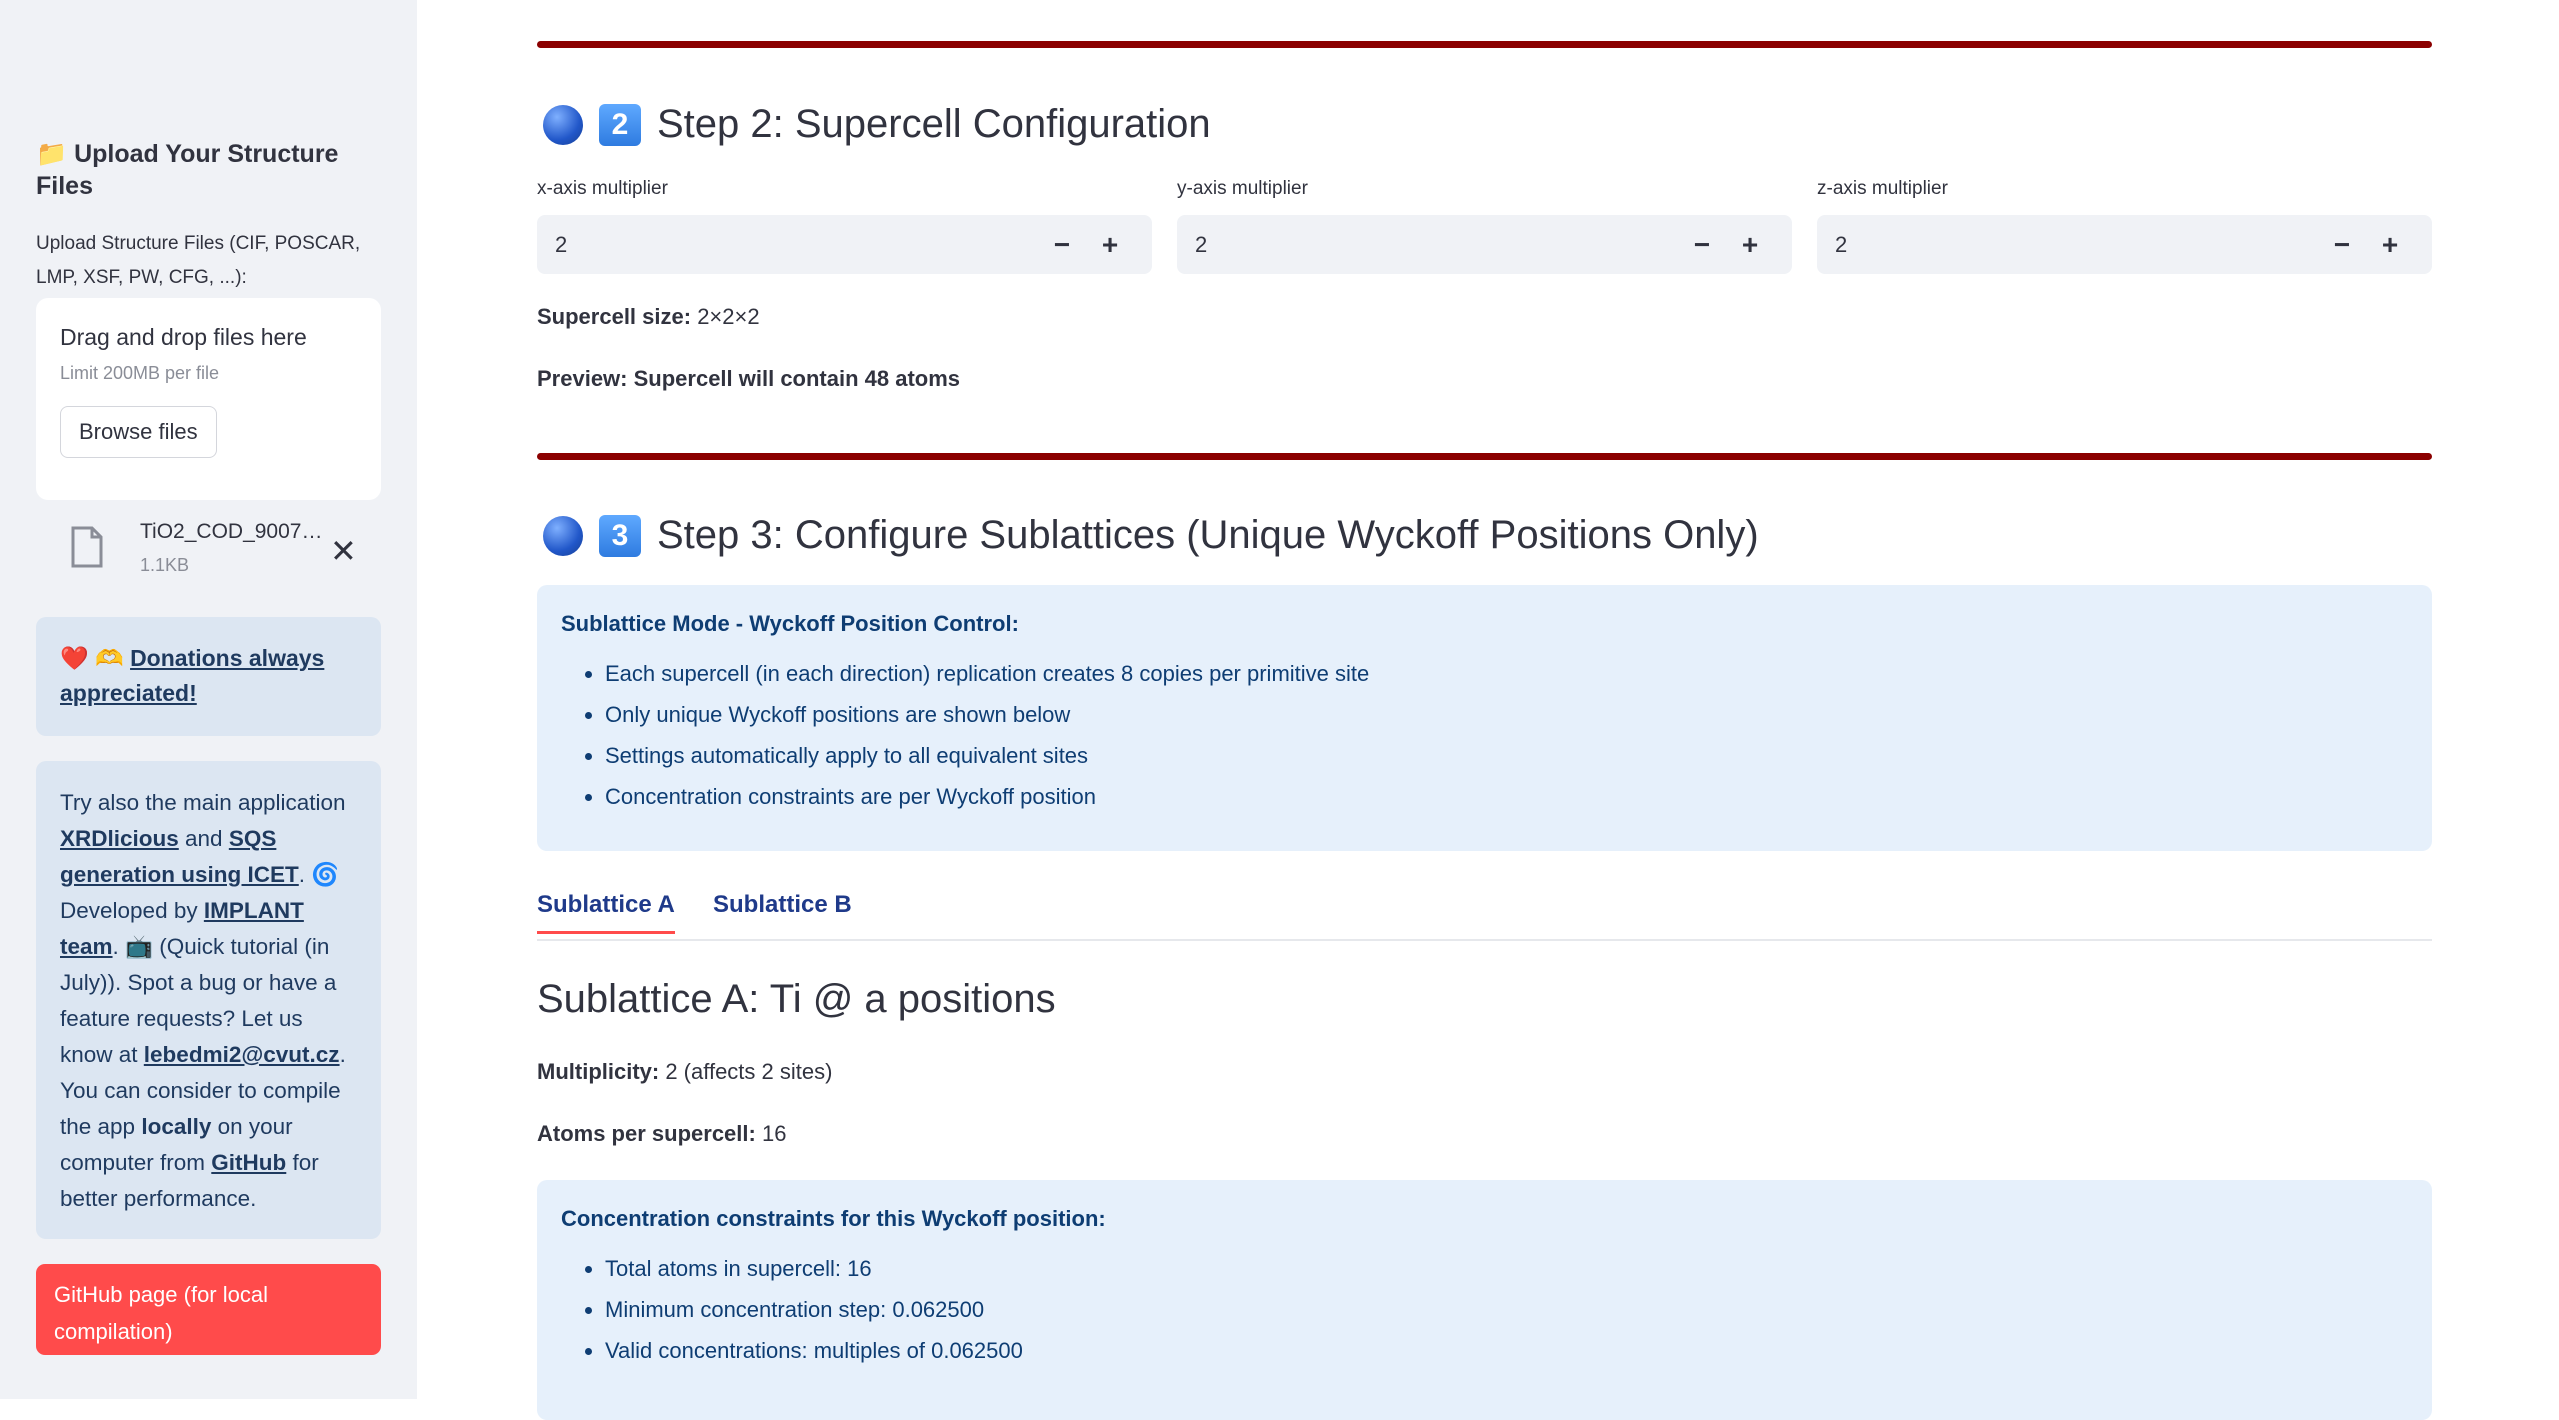 Image resolution: width=2559 pixels, height=1420 pixels. Describe the element at coordinates (620, 124) in the screenshot. I see `keycap-2-icon: 2` at that location.